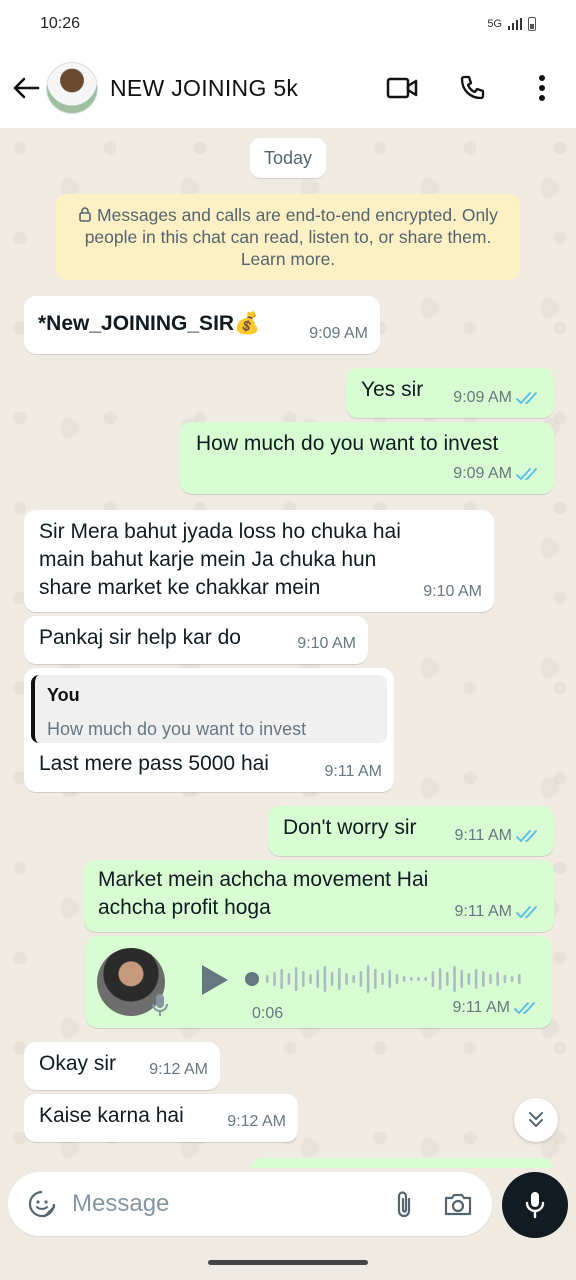  I want to click on camera-icon, so click(458, 1204).